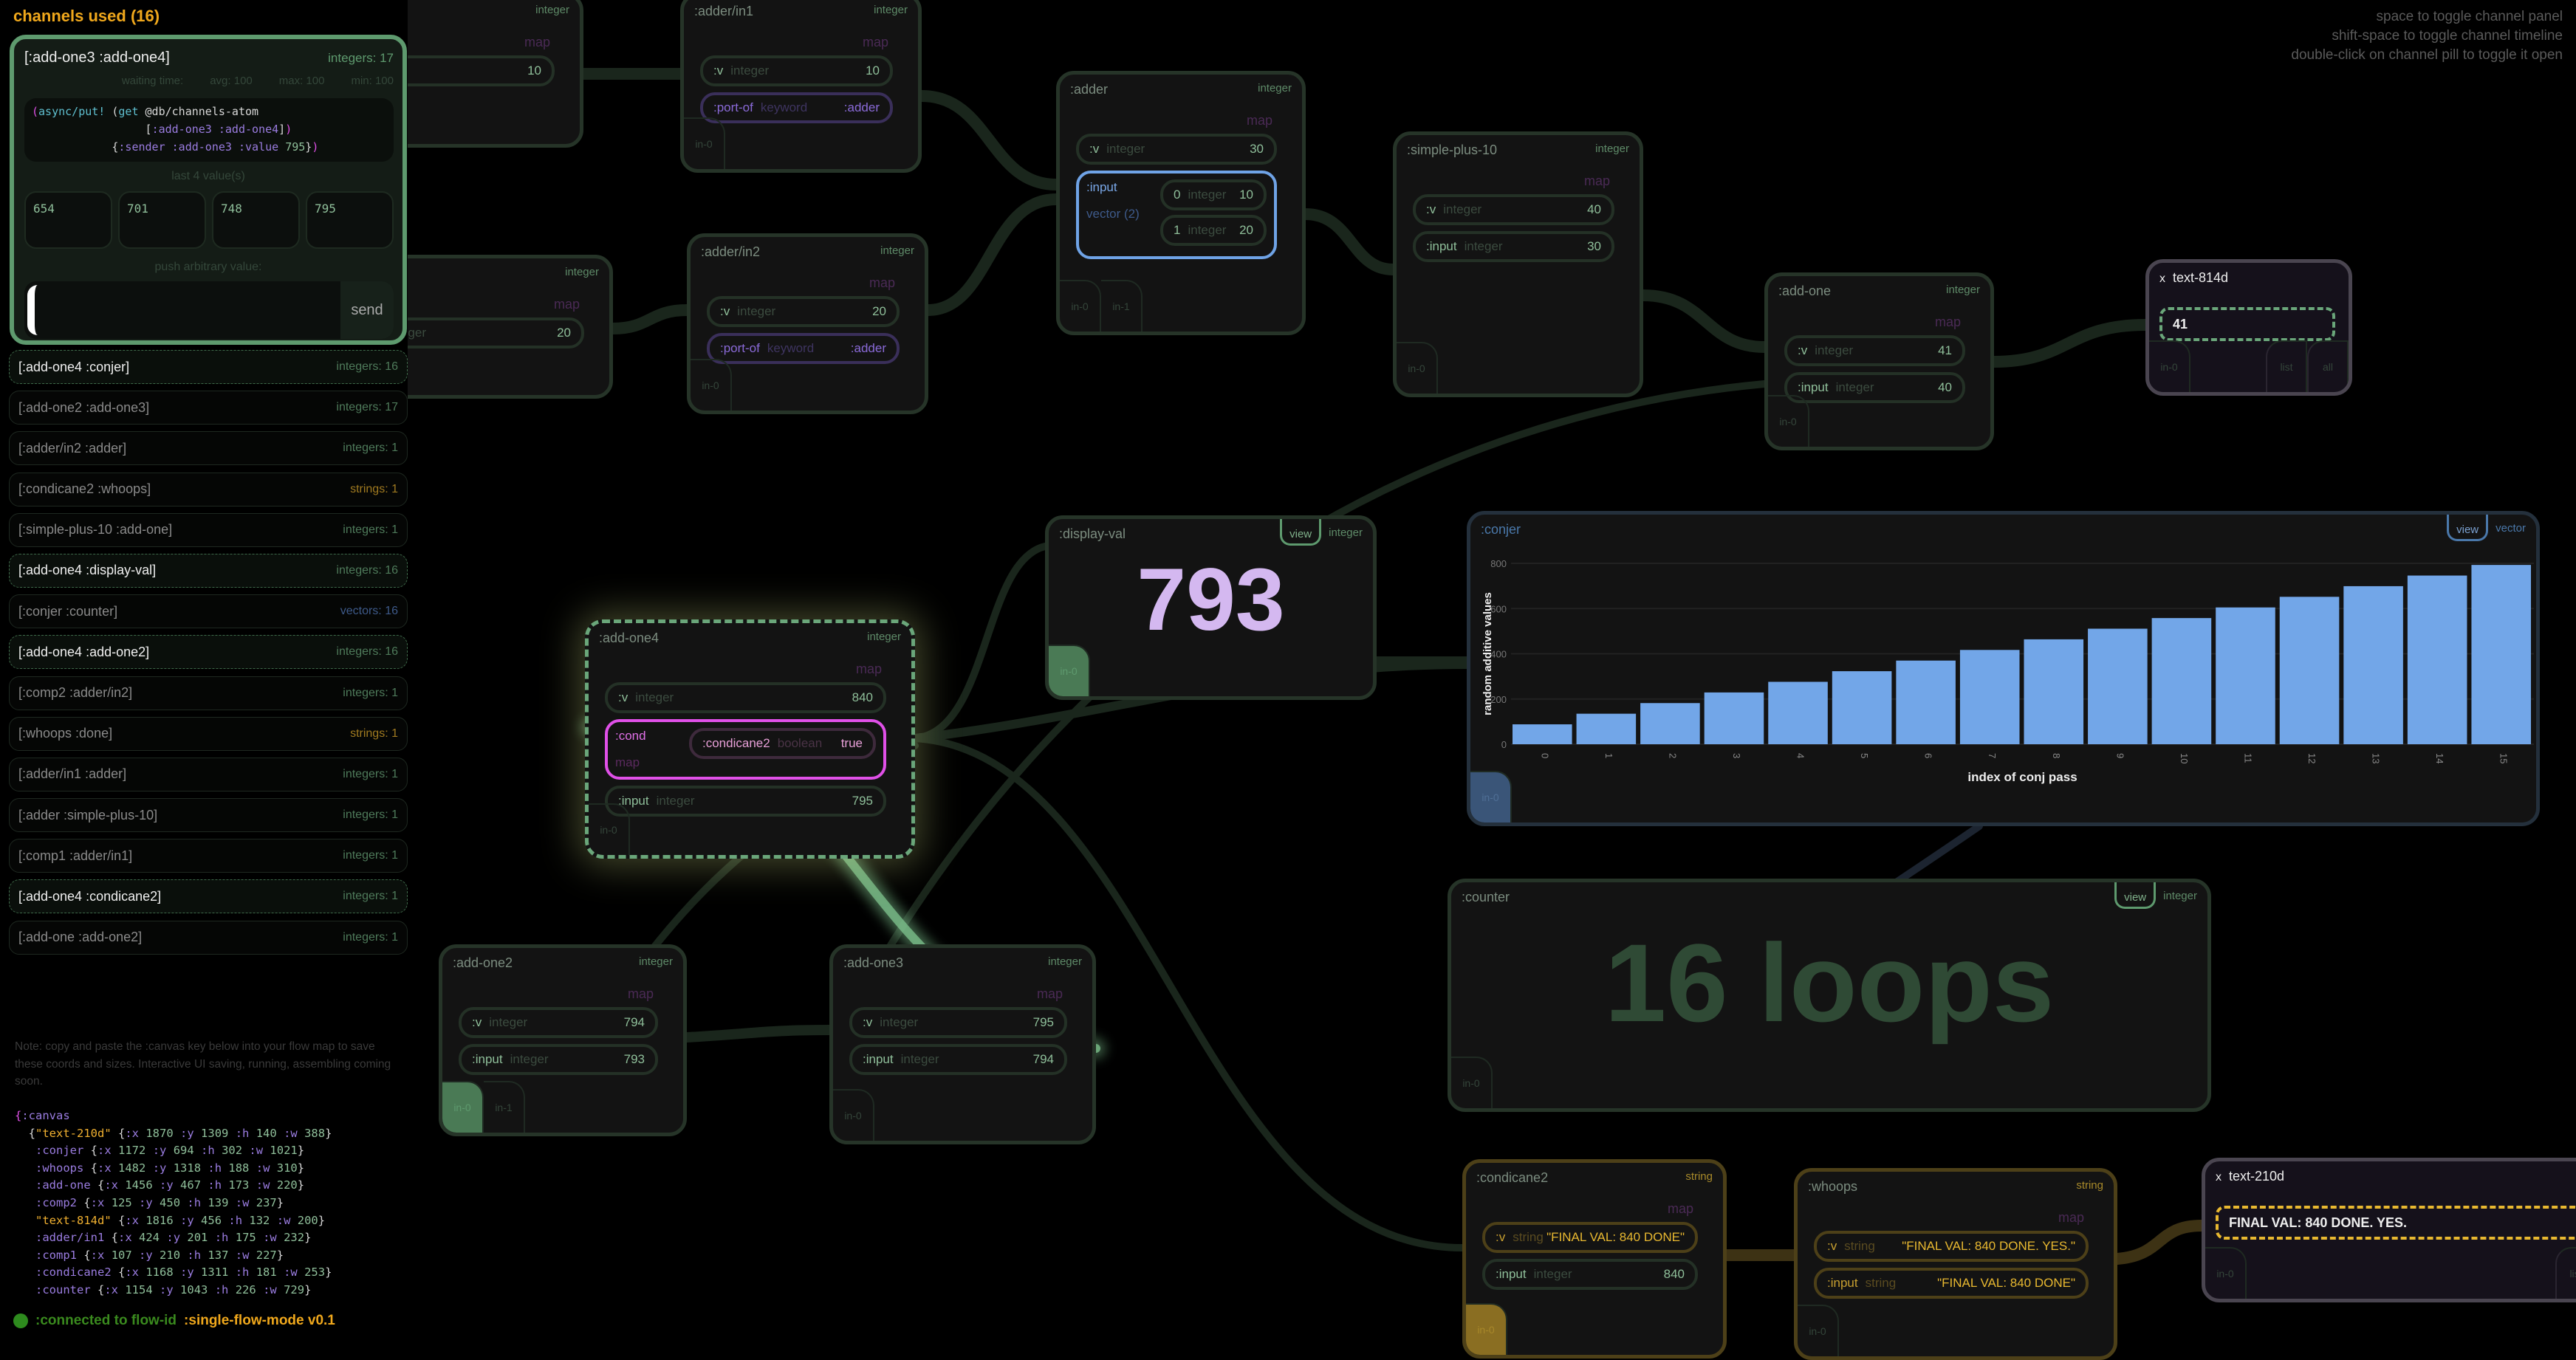 The width and height of the screenshot is (2576, 1360). I want to click on channel-pill: [:comp2 :adder/in2] integers: 1, so click(208, 693).